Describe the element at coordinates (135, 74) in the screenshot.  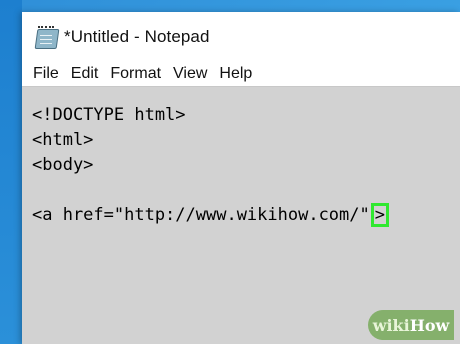
I see `menu-format: Format` at that location.